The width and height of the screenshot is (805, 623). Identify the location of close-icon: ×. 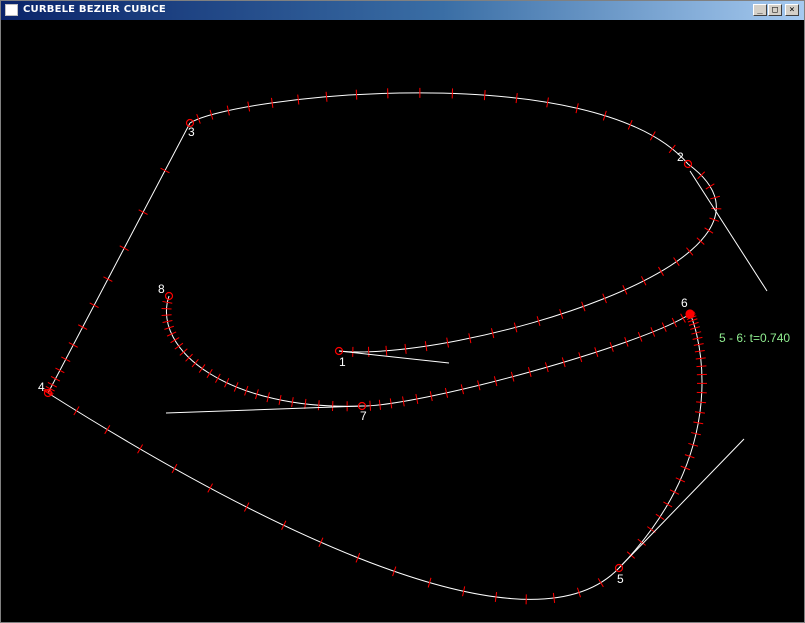
(792, 10).